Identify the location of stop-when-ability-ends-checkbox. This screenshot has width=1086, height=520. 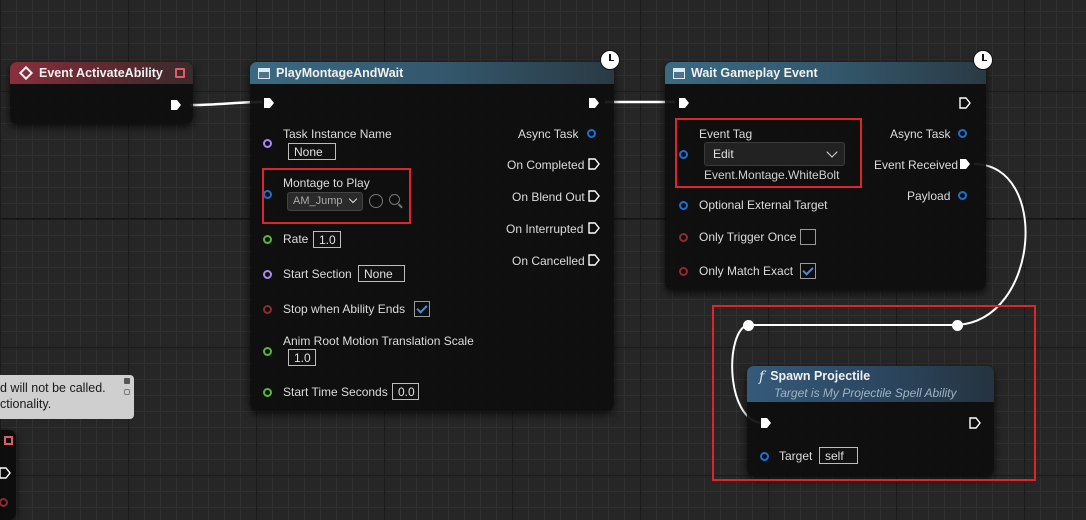
(422, 309).